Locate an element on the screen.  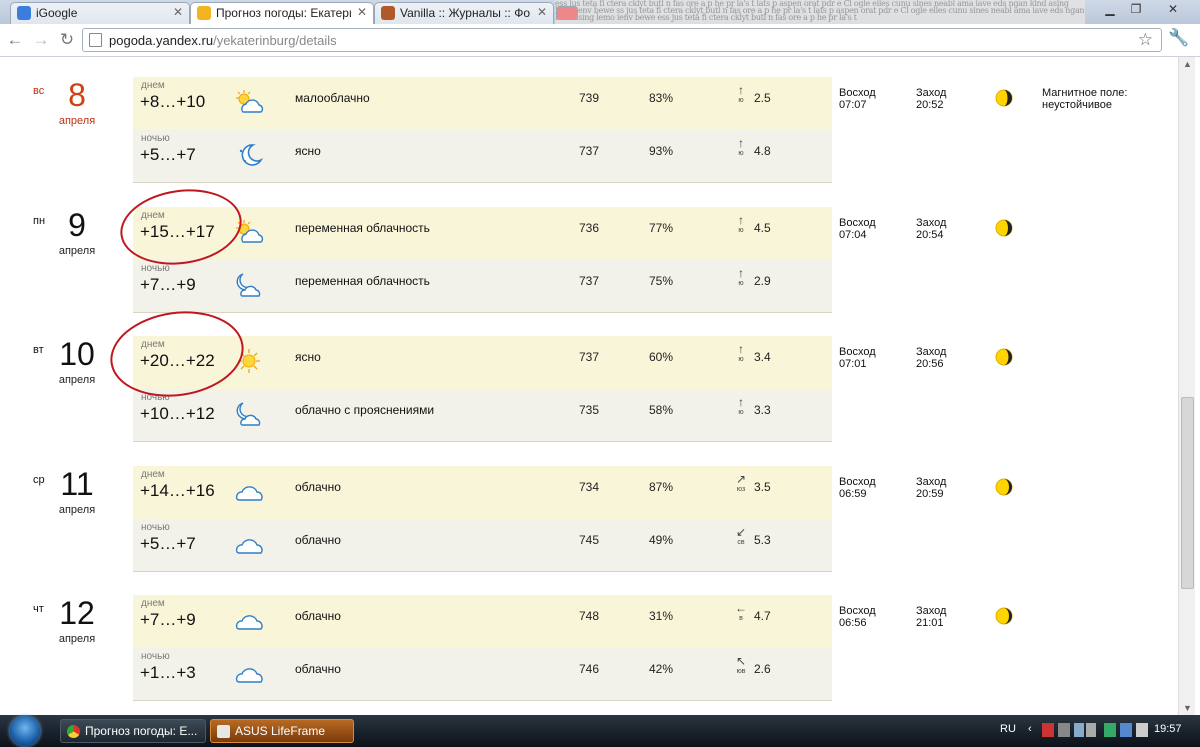
tray-icons-network is located at coordinates (1126, 730).